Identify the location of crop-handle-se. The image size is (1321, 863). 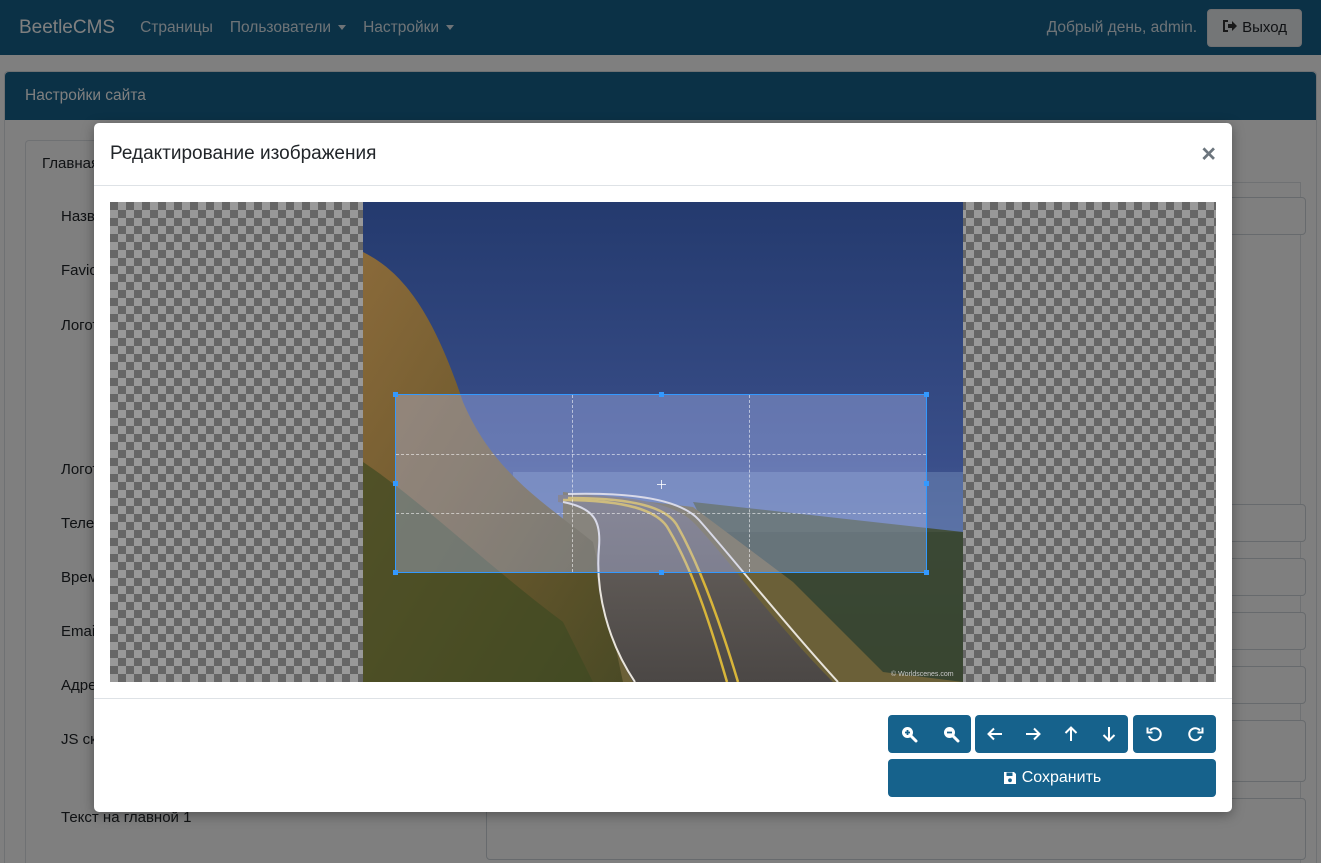
(926, 572).